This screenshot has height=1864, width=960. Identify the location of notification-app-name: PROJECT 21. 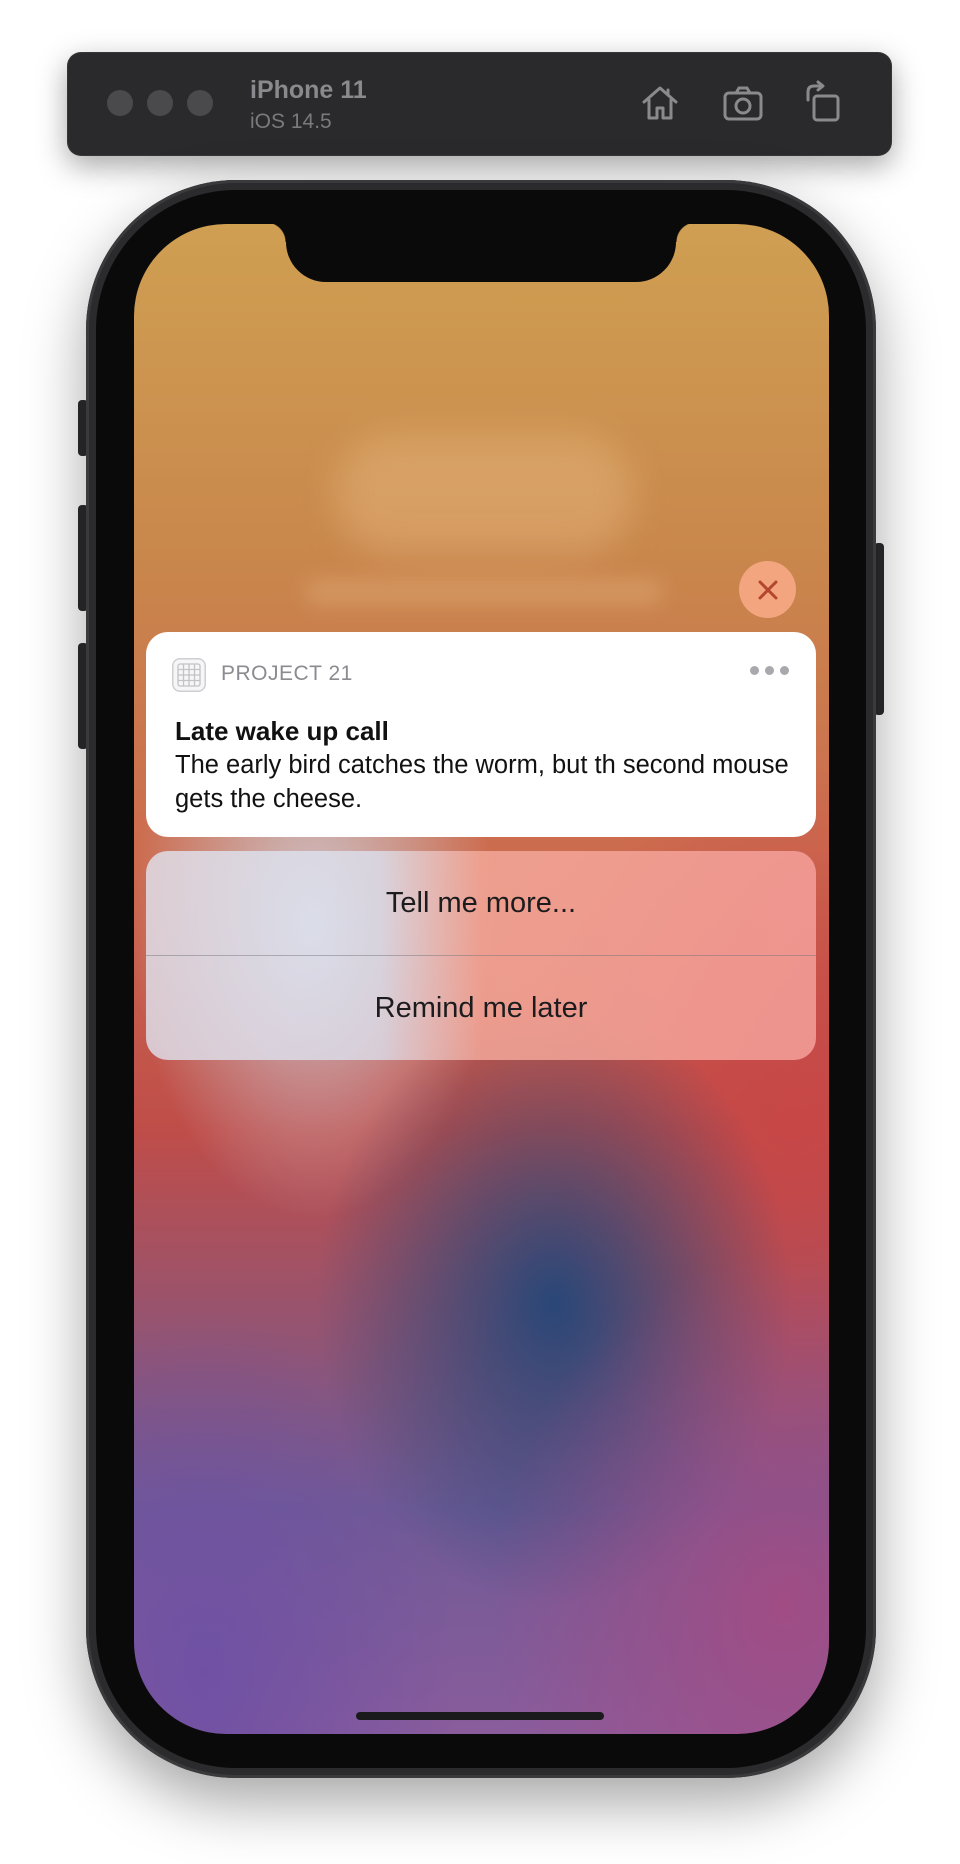
(287, 673).